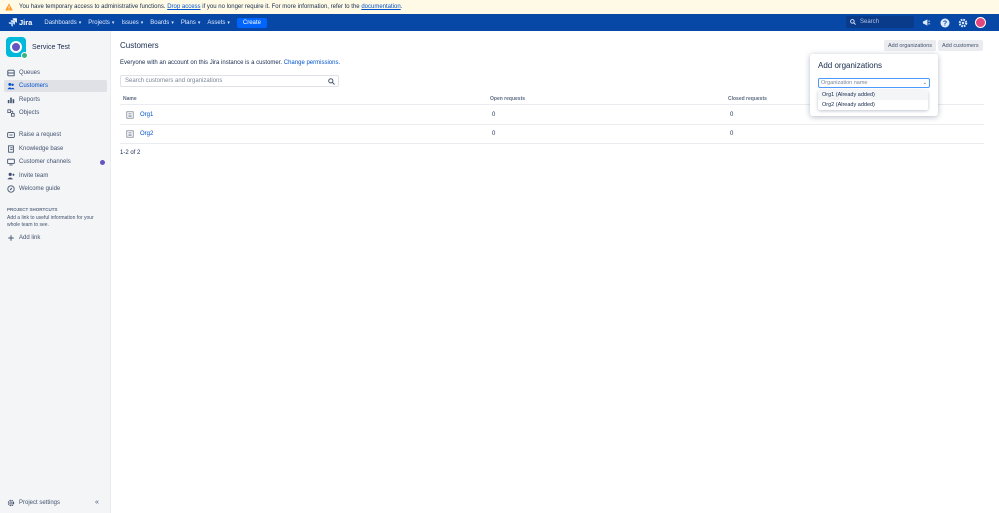 The height and width of the screenshot is (513, 999). I want to click on sidebar-item-label: Reports, so click(30, 100).